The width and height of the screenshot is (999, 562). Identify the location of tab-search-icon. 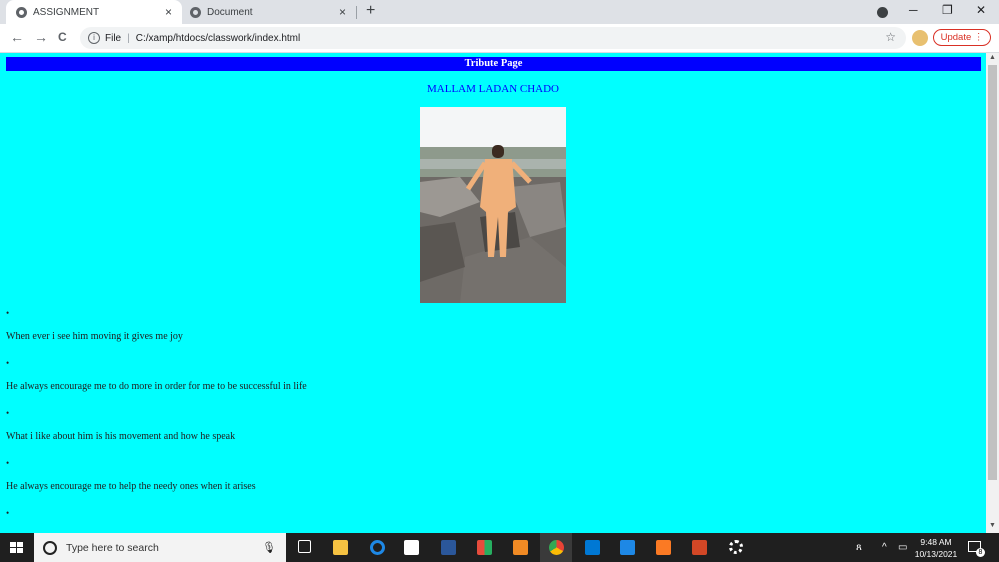
(882, 12).